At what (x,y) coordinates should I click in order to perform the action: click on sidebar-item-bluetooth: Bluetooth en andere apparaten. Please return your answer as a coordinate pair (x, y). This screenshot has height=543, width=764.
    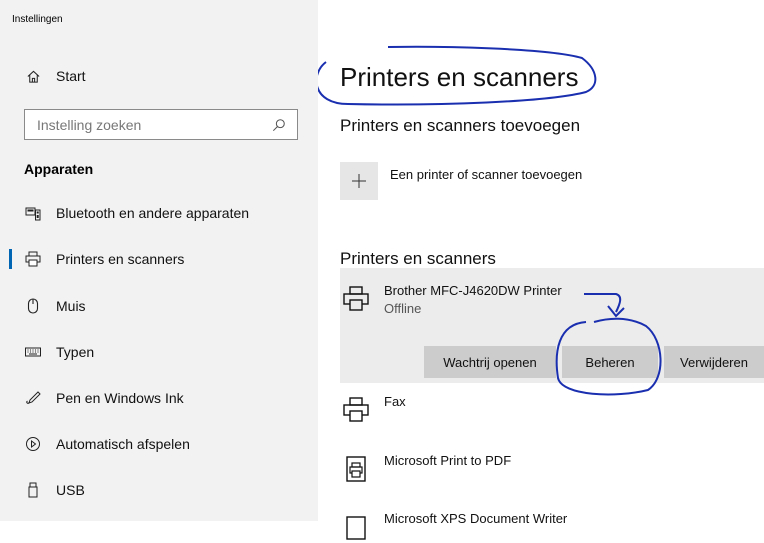
    Looking at the image, I should click on (159, 213).